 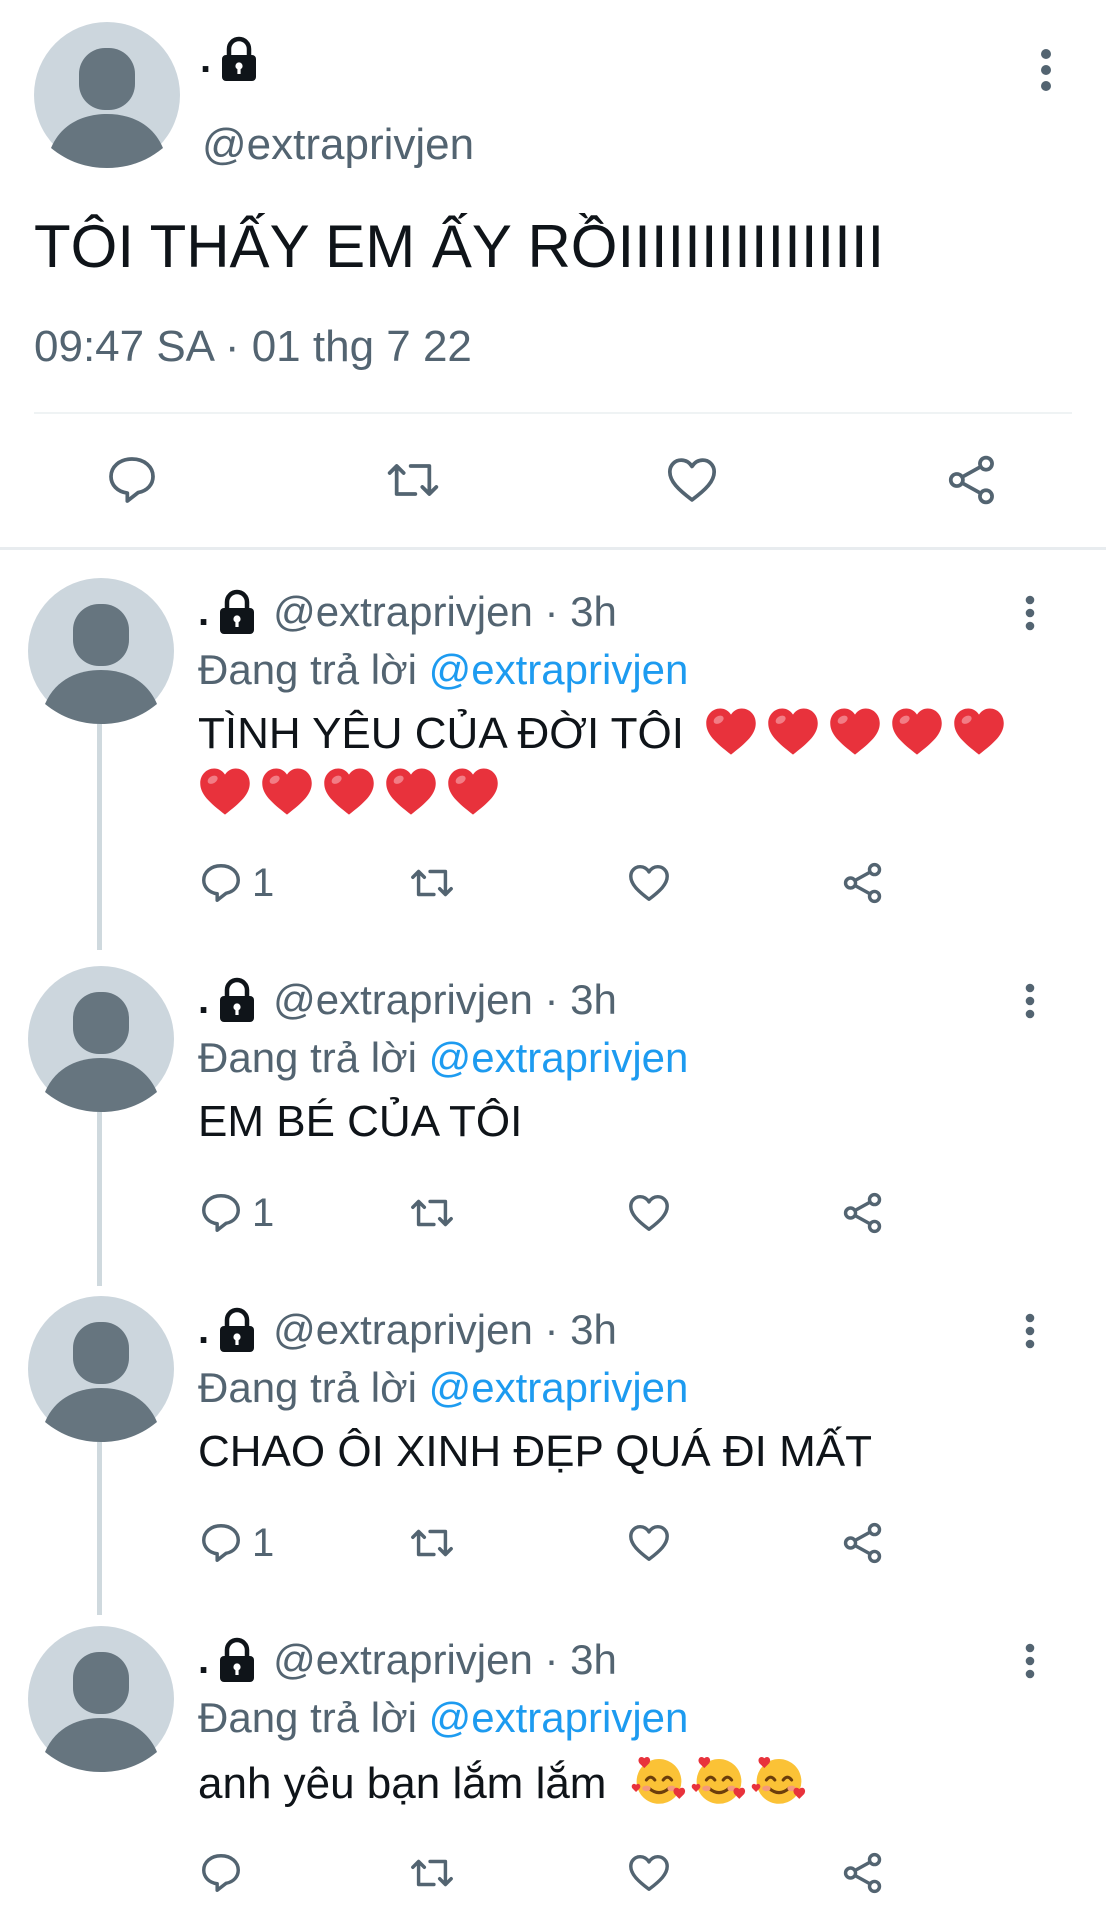 I want to click on reply-text: anh yêu bạn lắm lắm, so click(x=618, y=1783).